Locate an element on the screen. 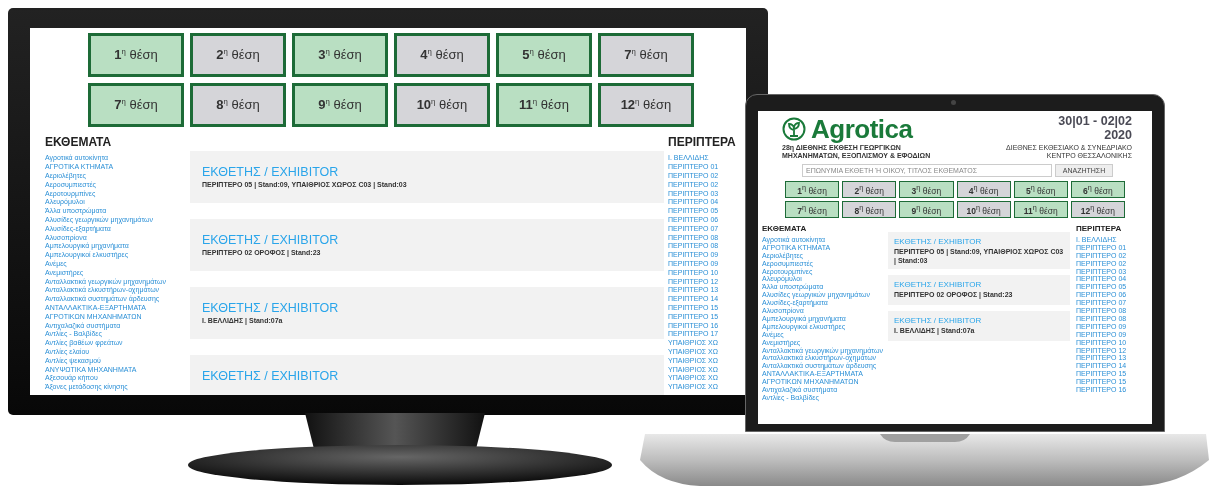 This screenshot has width=1209, height=487. sprout-logo-icon is located at coordinates (794, 128).